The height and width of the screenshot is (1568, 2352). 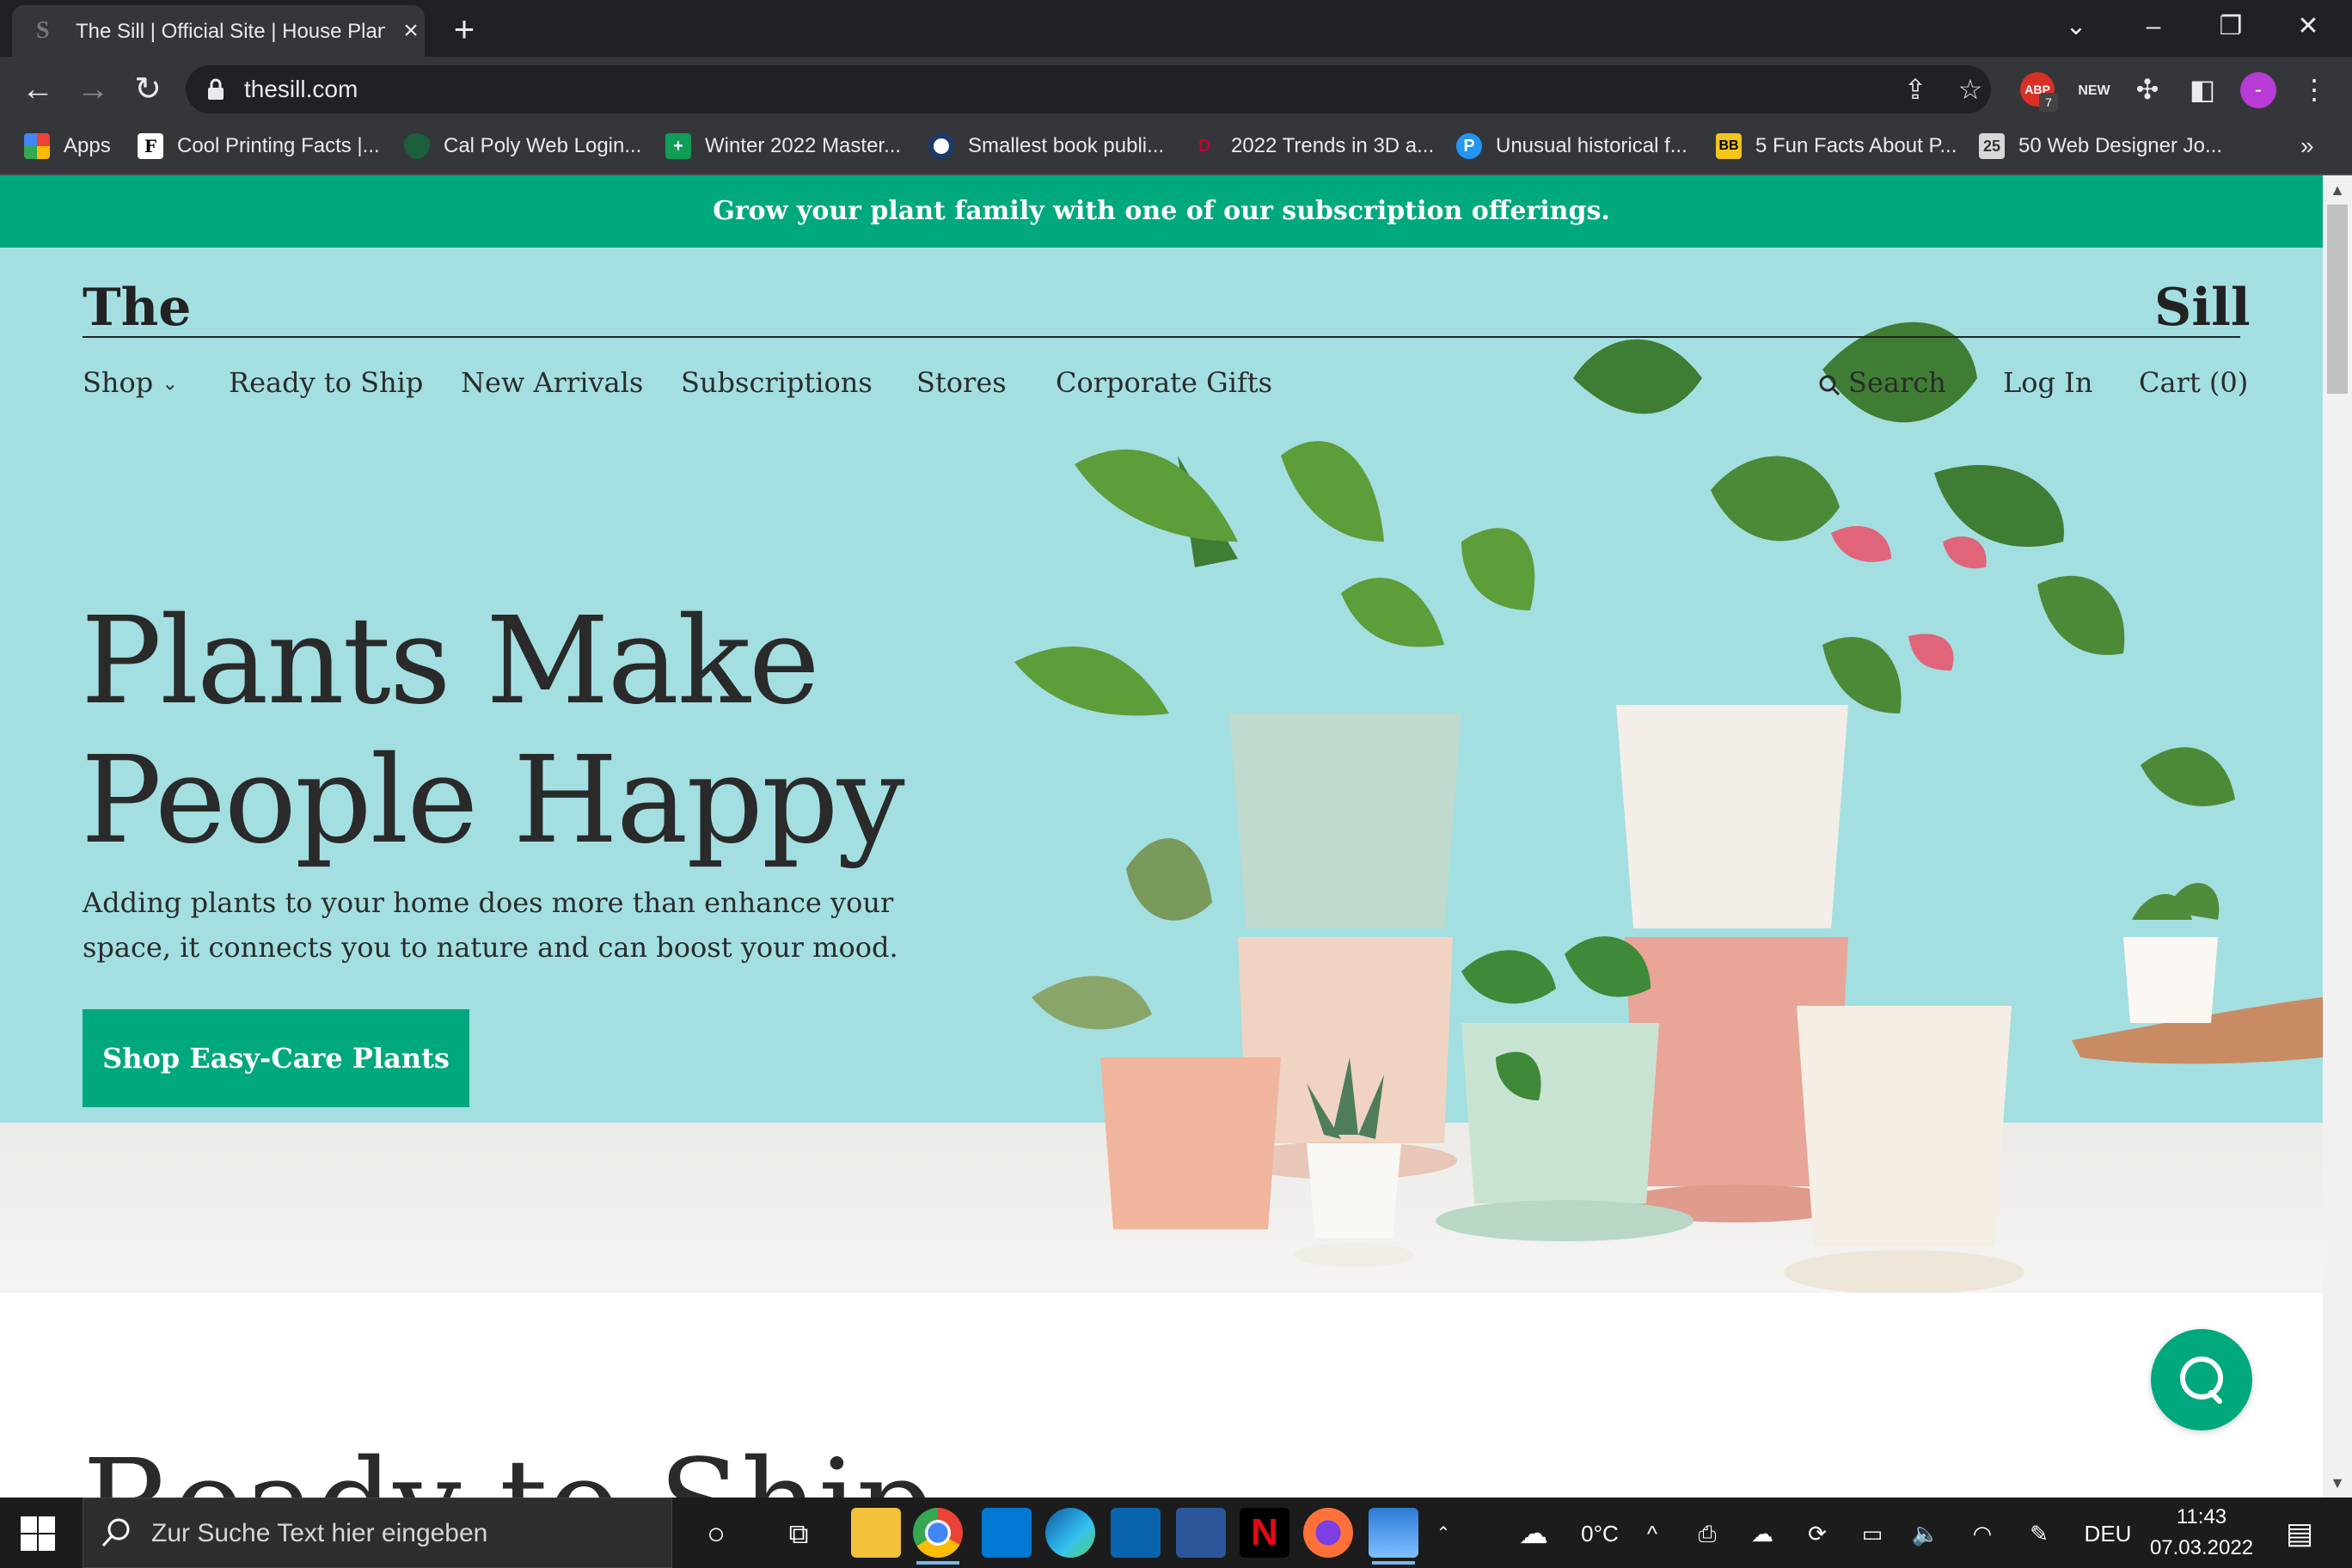 What do you see at coordinates (2039, 1534) in the screenshot?
I see `pen-icon: ✎` at bounding box center [2039, 1534].